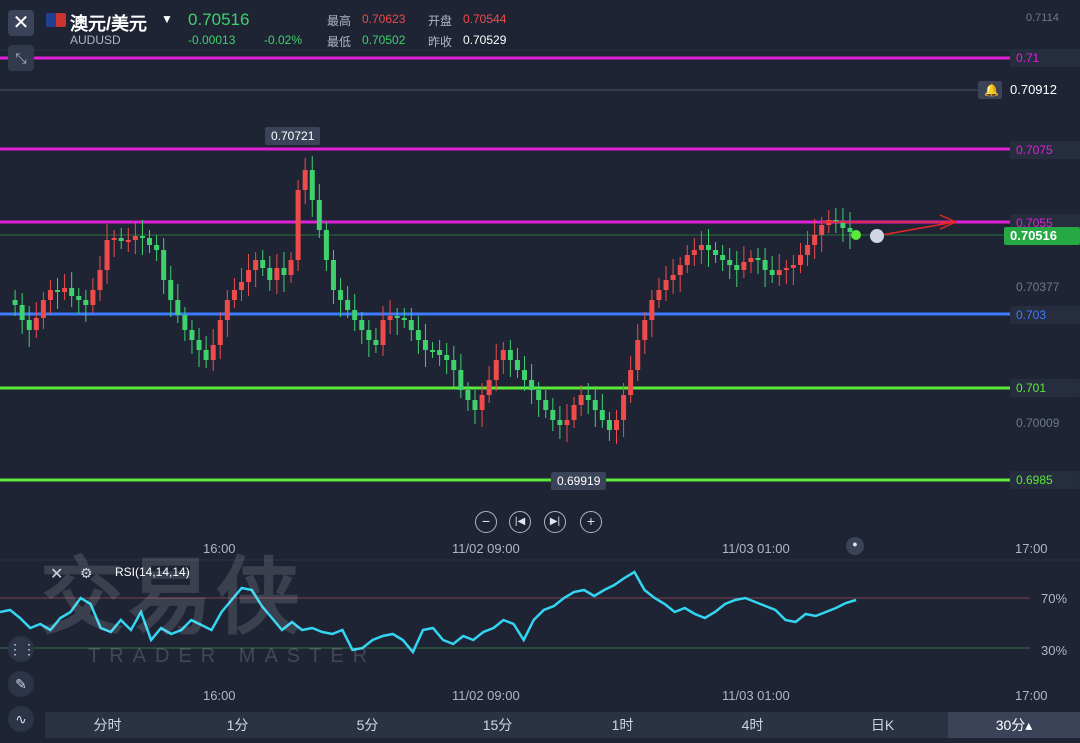 The image size is (1080, 743). I want to click on tab-5min: 5分, so click(367, 725).